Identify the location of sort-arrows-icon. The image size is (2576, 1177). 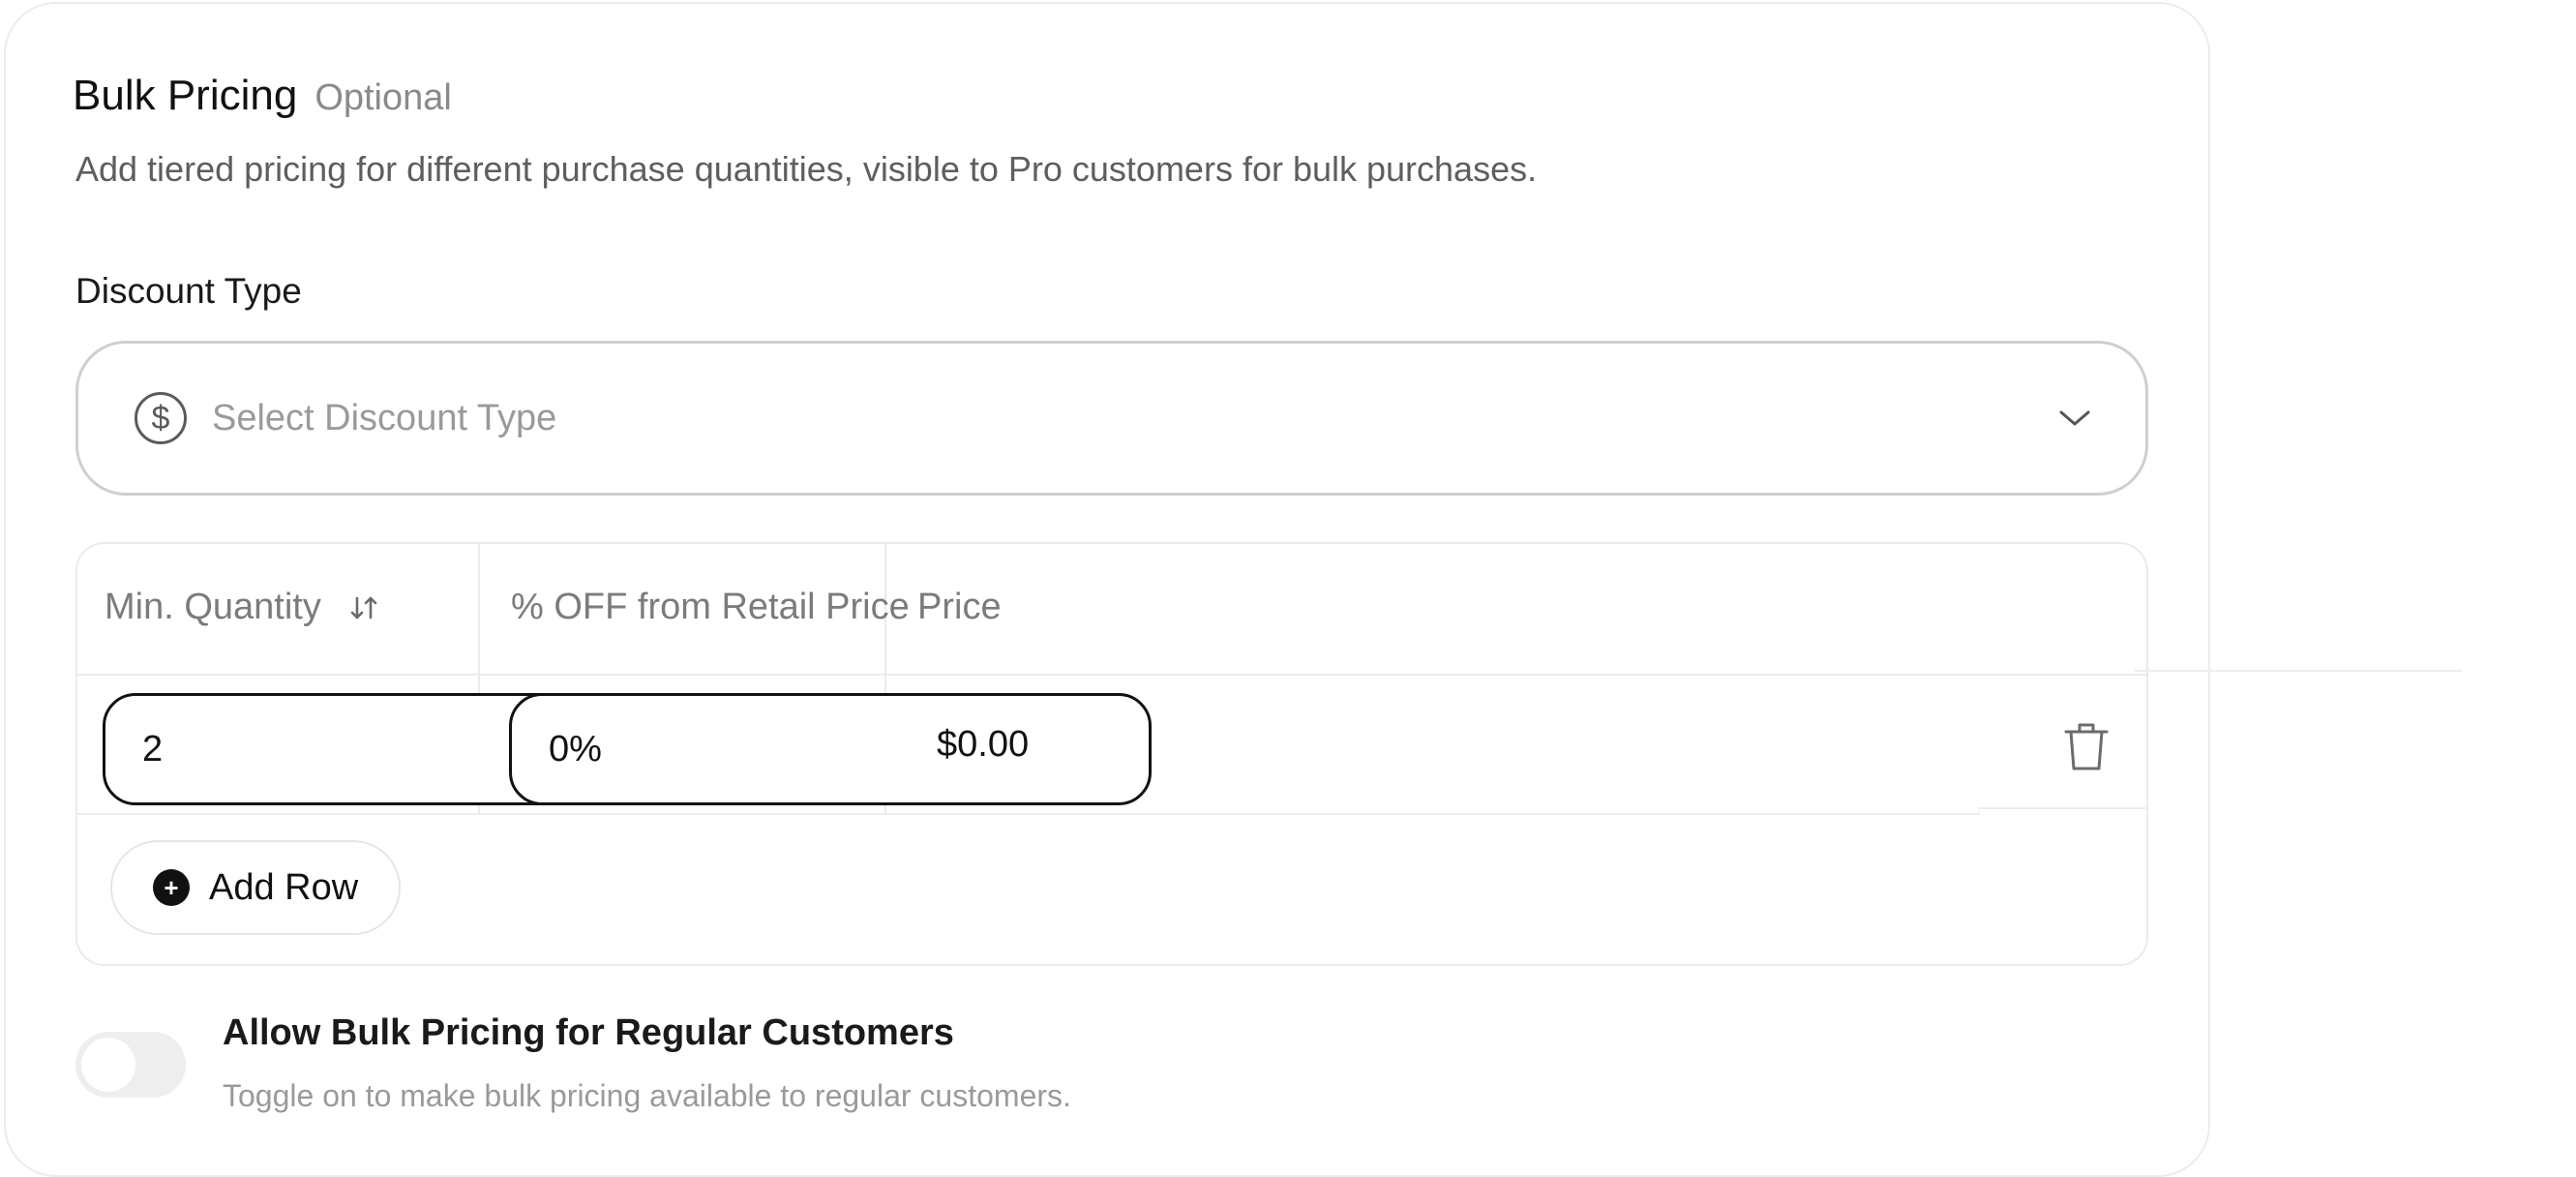
(363, 607).